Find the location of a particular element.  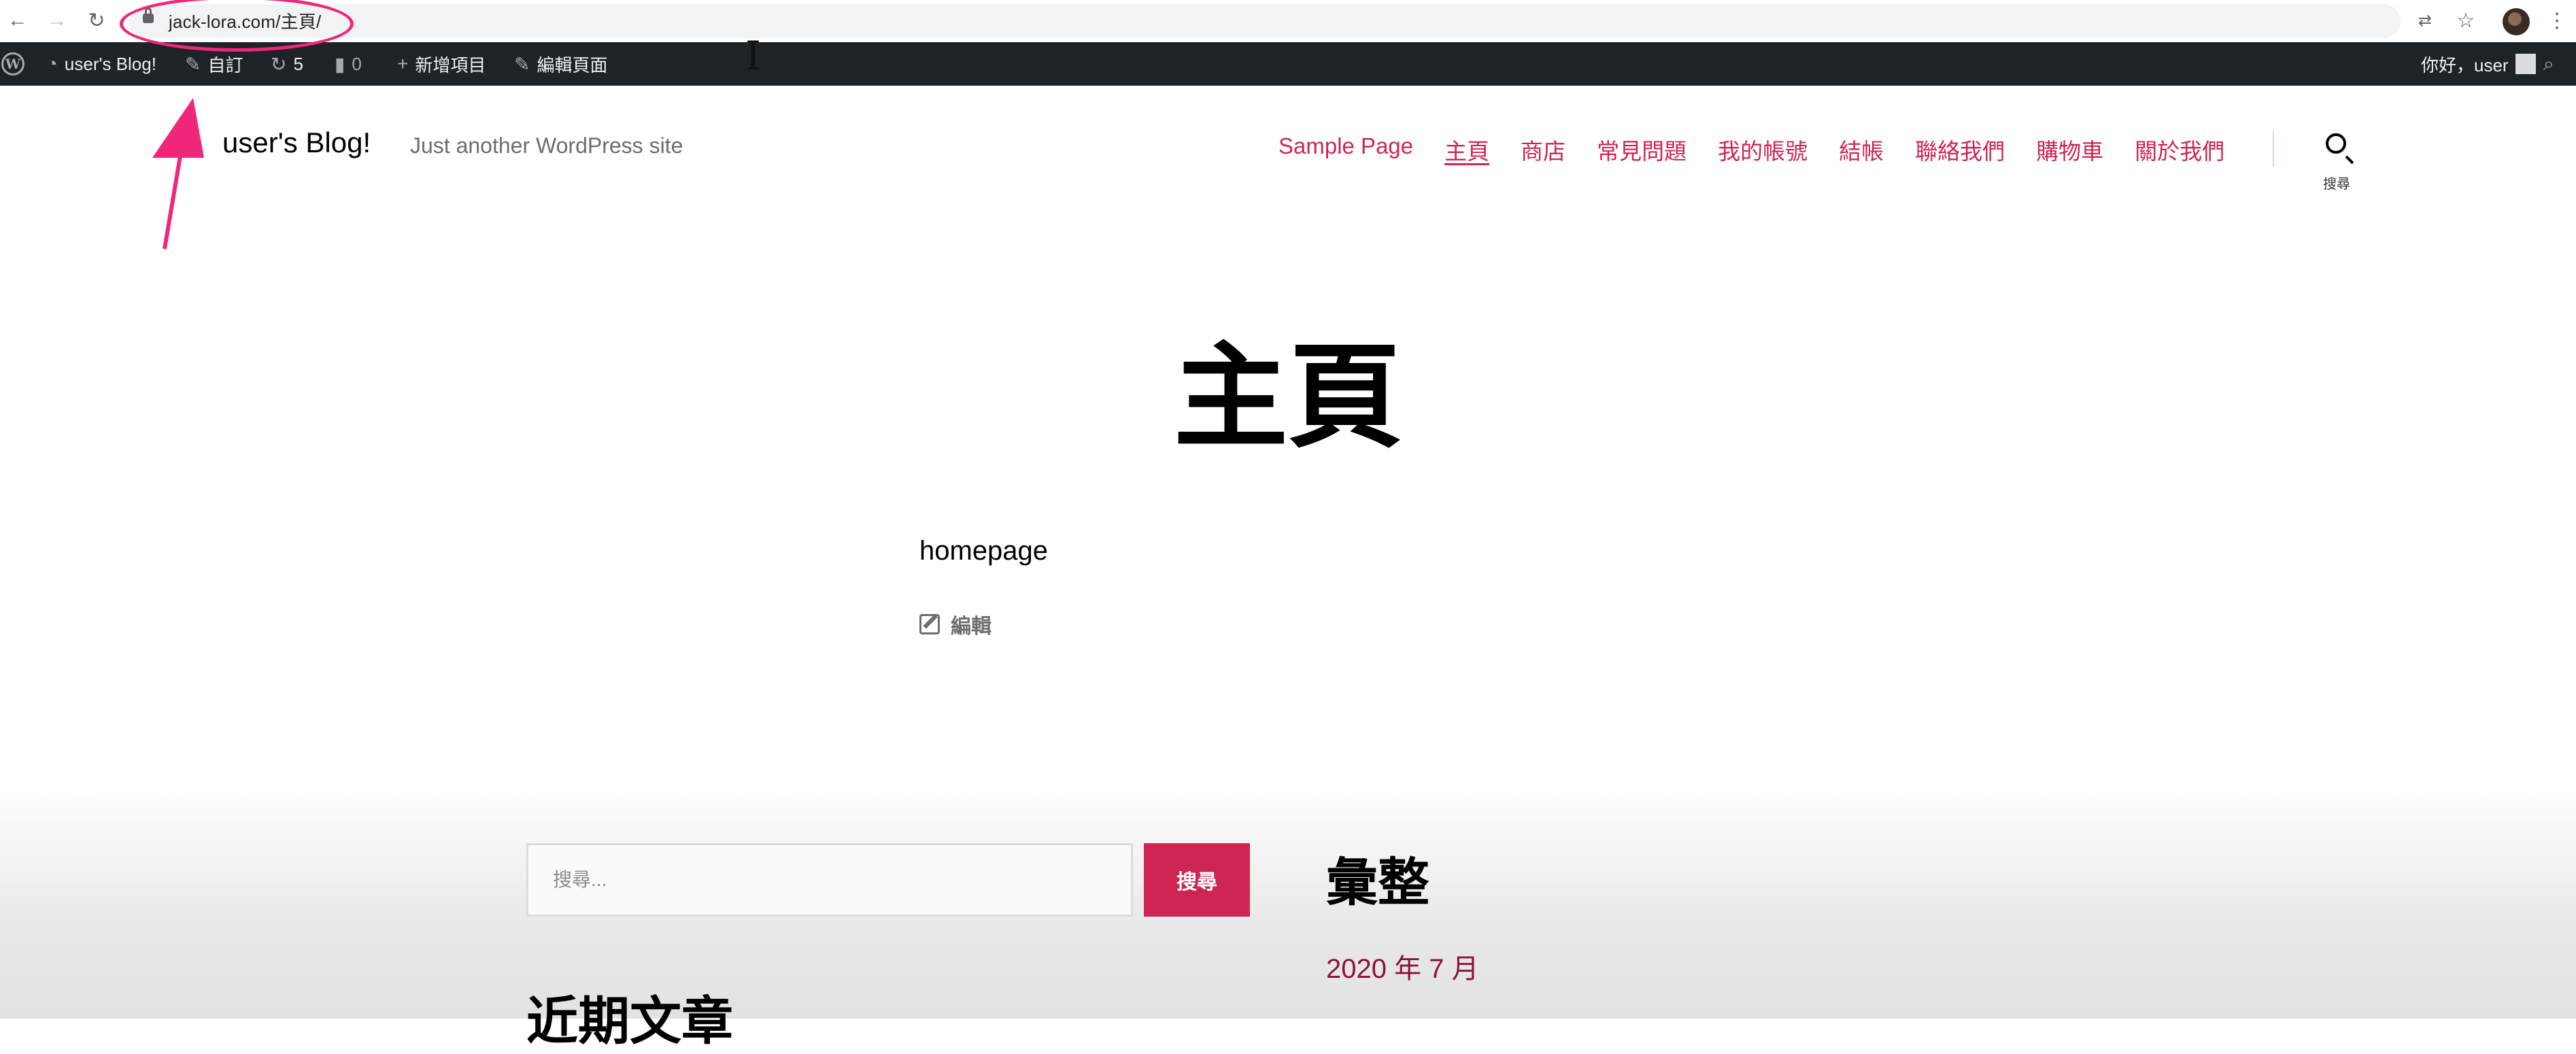

edit-post-link: 編輯 is located at coordinates (955, 624).